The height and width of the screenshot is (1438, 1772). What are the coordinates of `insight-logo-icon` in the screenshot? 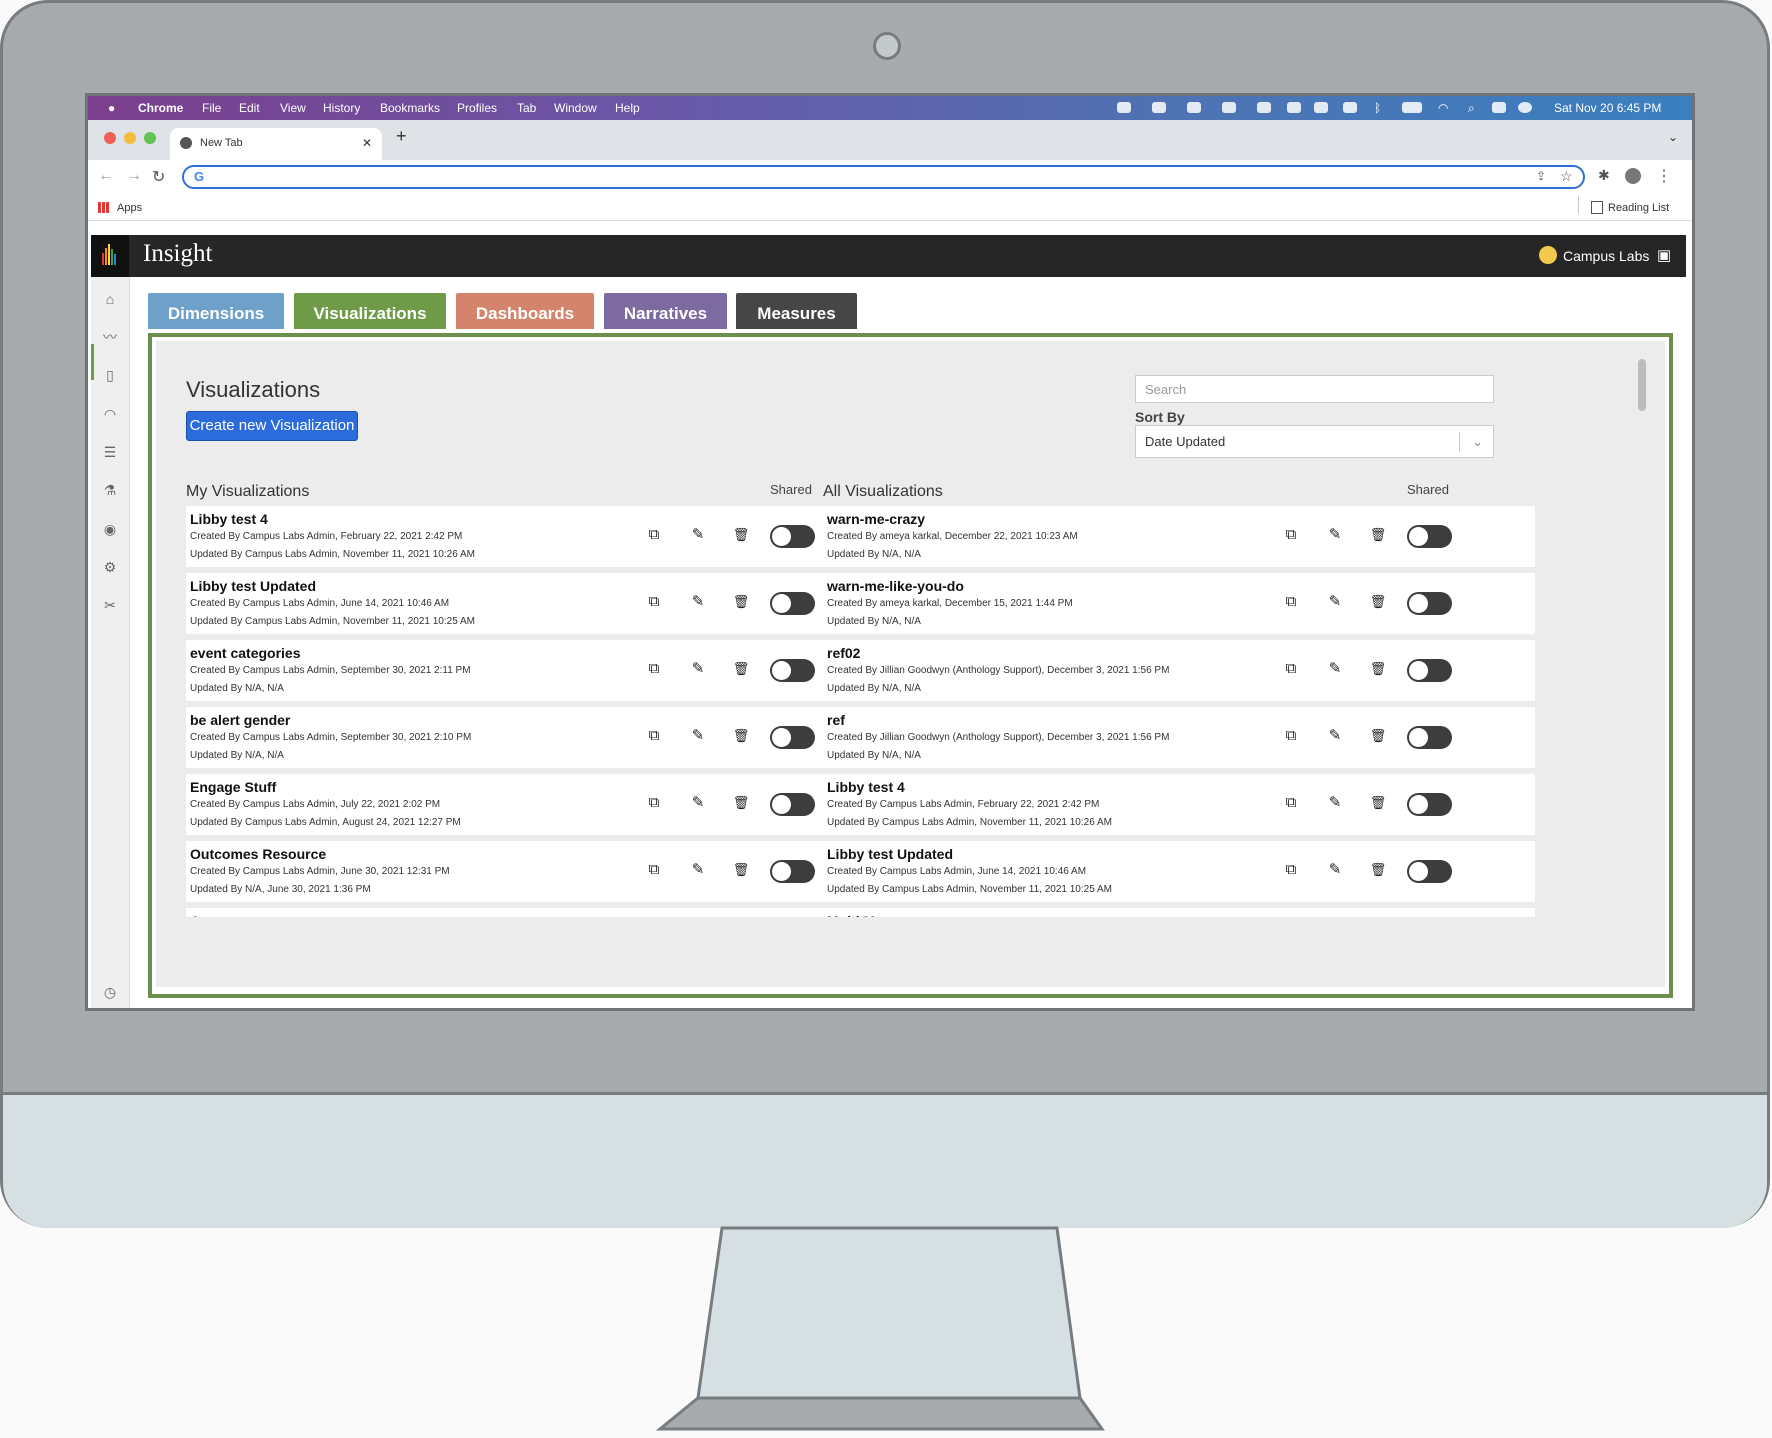 It's located at (110, 256).